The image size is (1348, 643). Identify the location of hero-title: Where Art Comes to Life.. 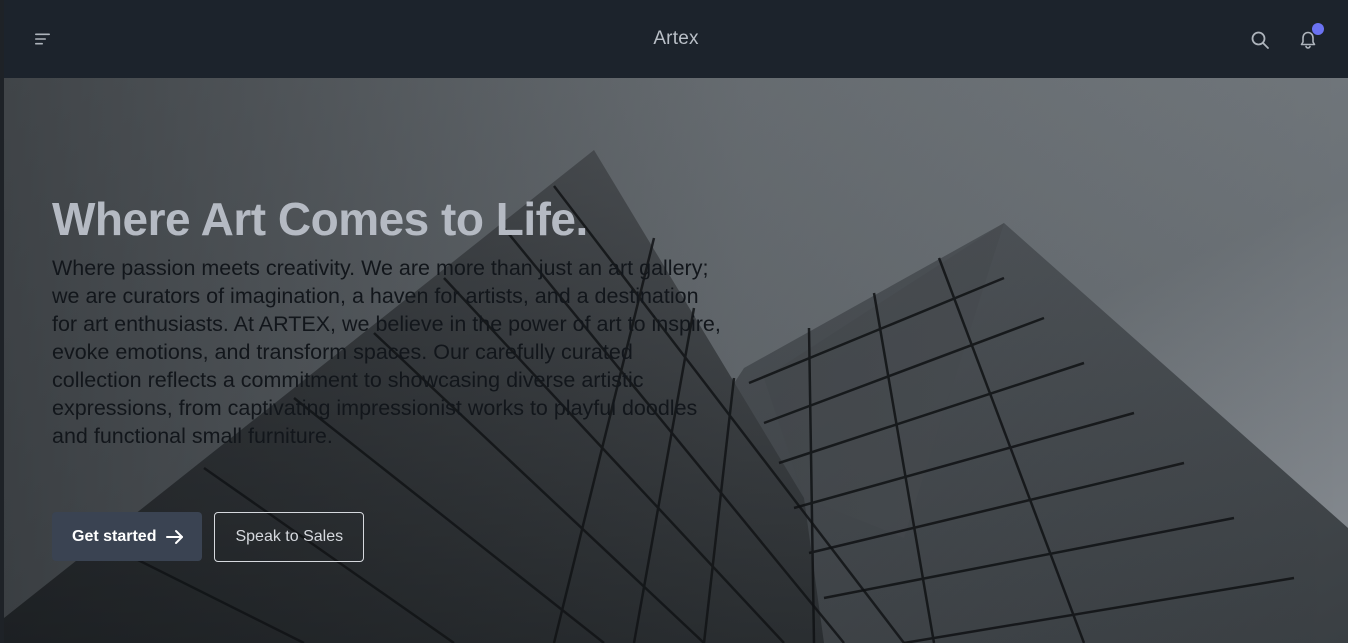
(320, 219).